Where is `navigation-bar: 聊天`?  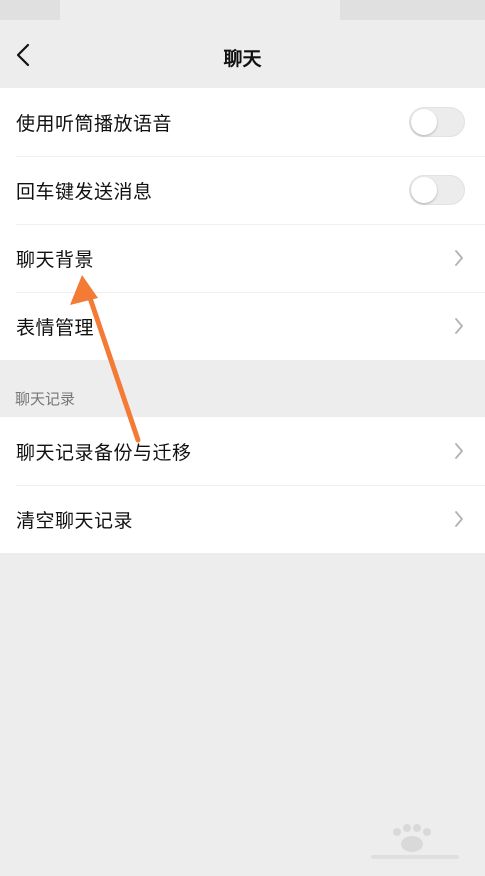 navigation-bar: 聊天 is located at coordinates (242, 55).